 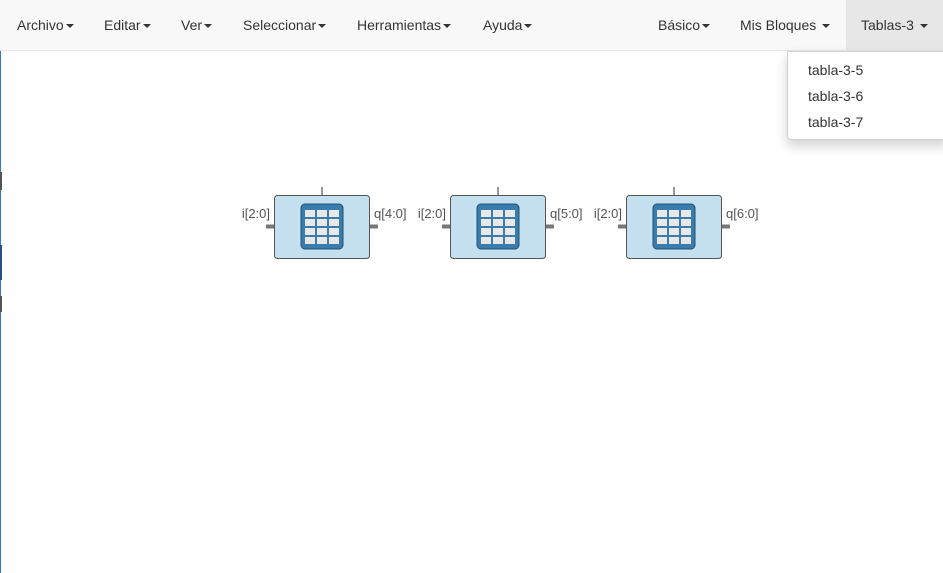 What do you see at coordinates (865, 95) in the screenshot?
I see `tablas-3-dropdown: tabla-3-5 tabla-3-6 tabla-3-7` at bounding box center [865, 95].